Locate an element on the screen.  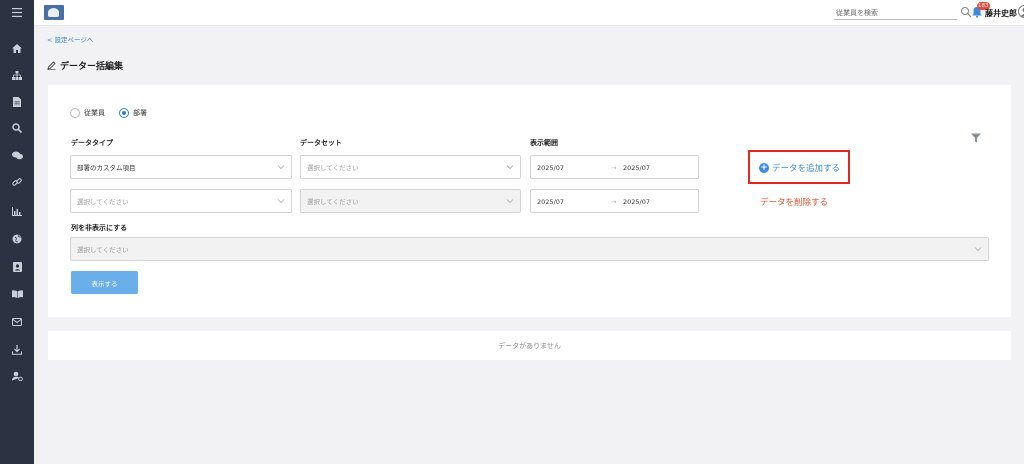
add-data-label: データを追加する is located at coordinates (806, 169).